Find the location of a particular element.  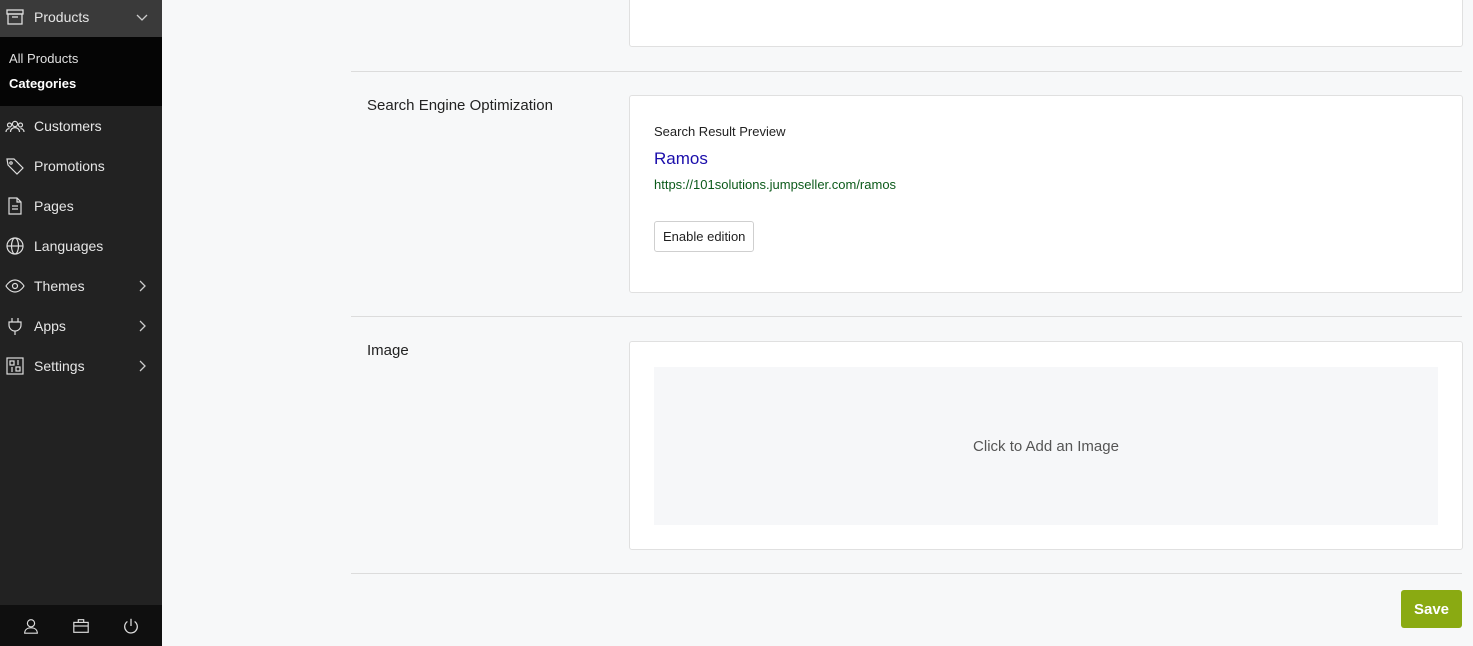

image-dropzone: Click to Add an Image is located at coordinates (1046, 446).